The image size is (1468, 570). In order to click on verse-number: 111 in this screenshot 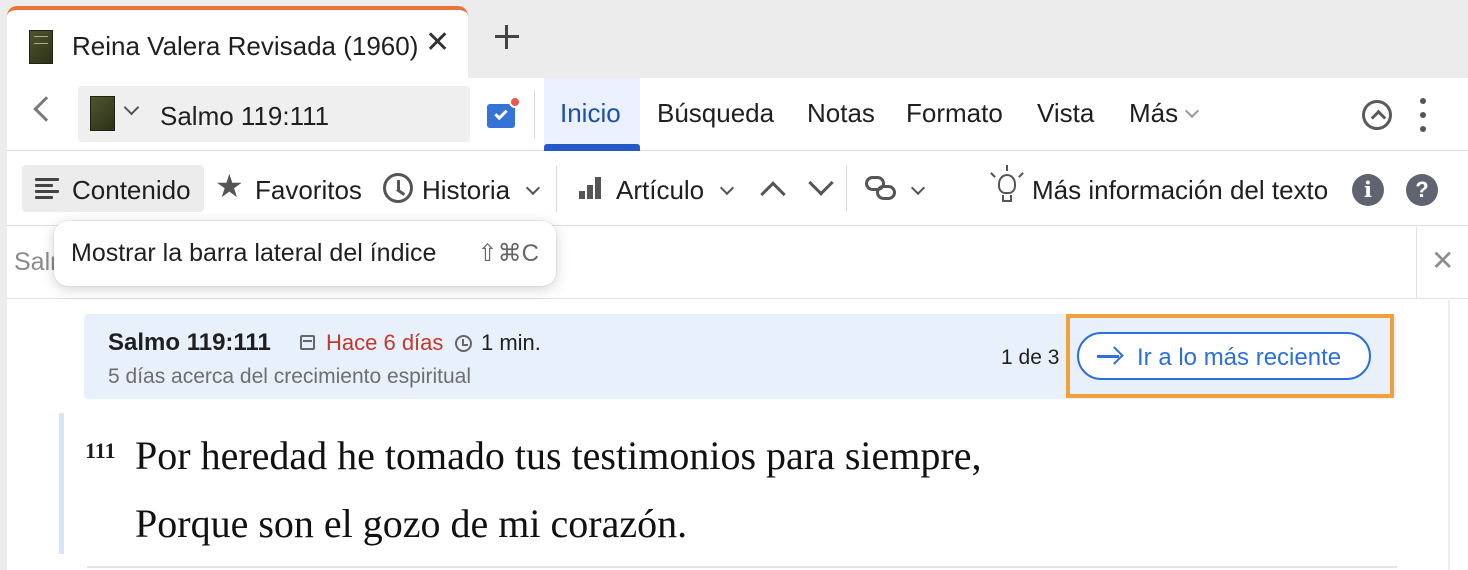, I will do `click(100, 450)`.